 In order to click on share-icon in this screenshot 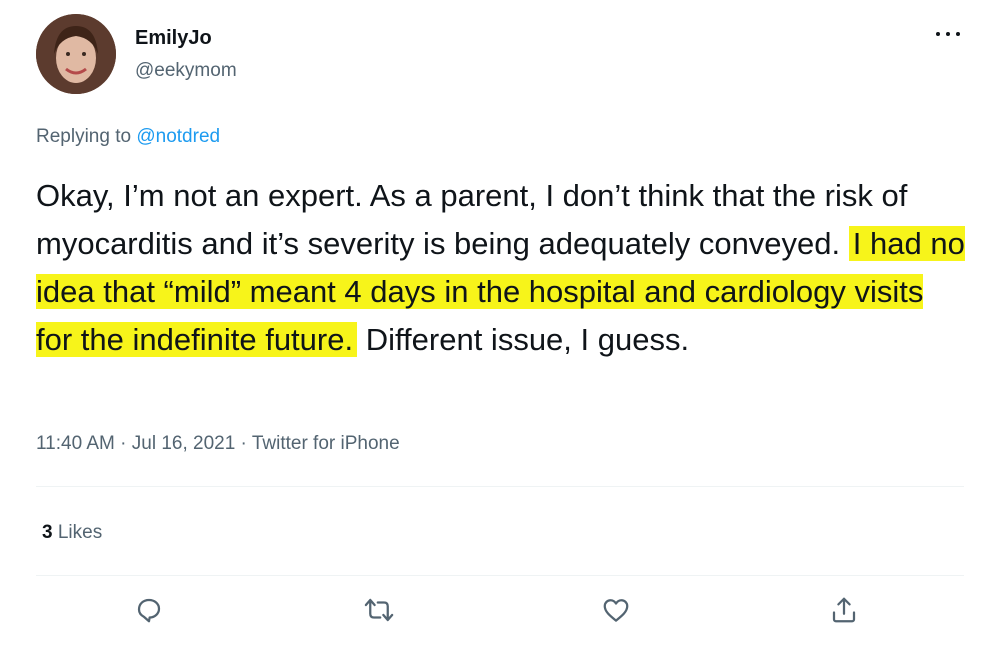, I will do `click(844, 610)`.